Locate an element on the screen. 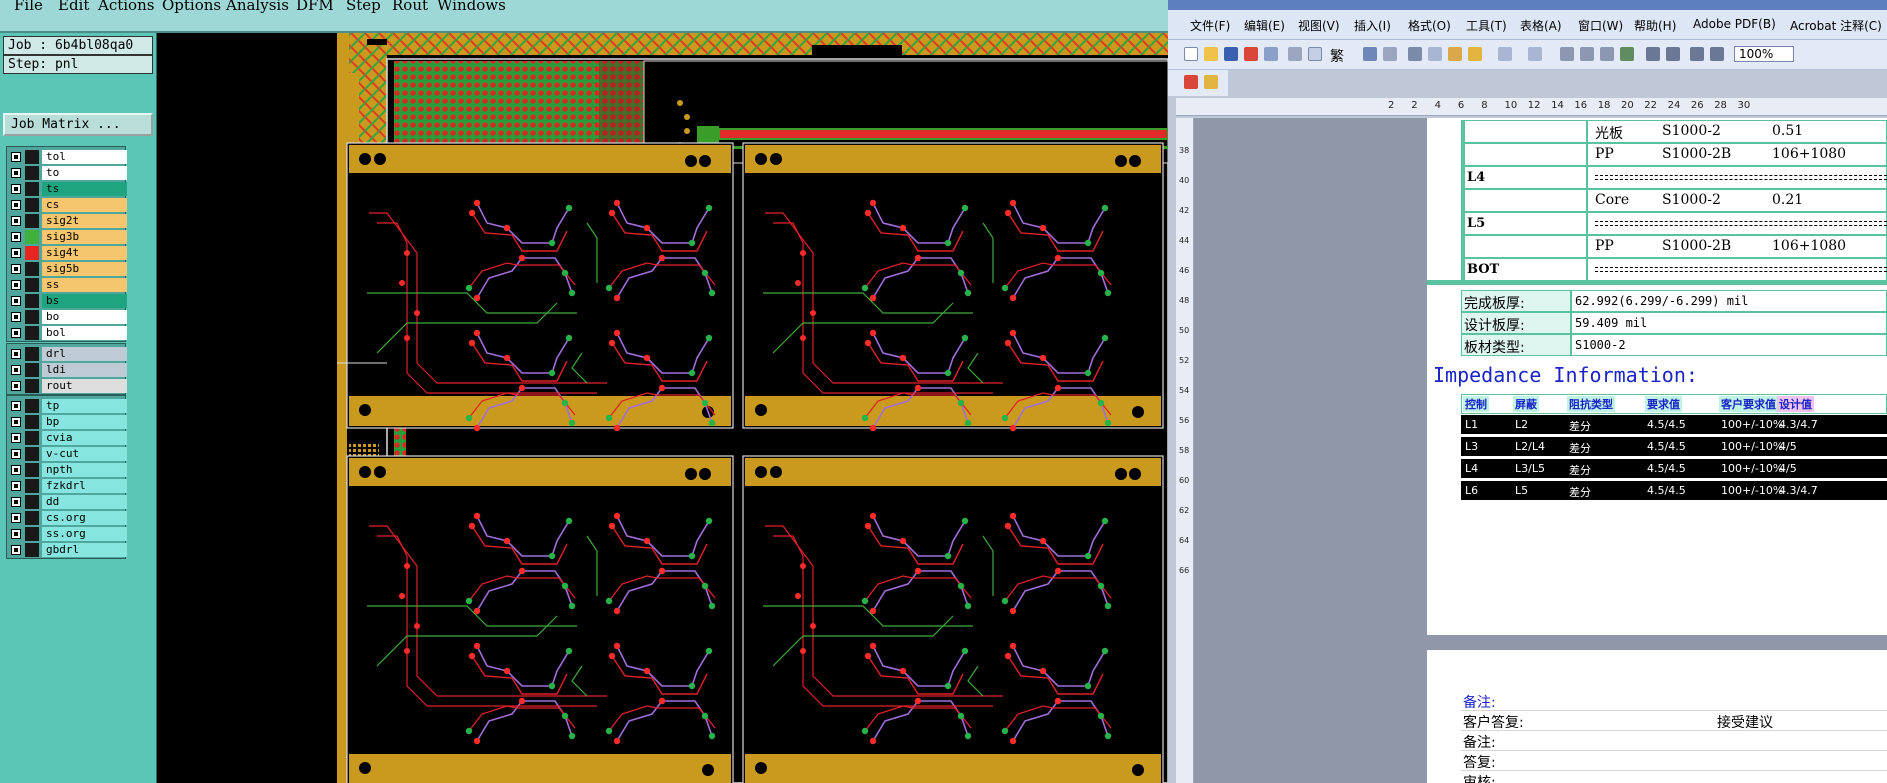 The width and height of the screenshot is (1887, 783). document-map-icon is located at coordinates (1697, 54).